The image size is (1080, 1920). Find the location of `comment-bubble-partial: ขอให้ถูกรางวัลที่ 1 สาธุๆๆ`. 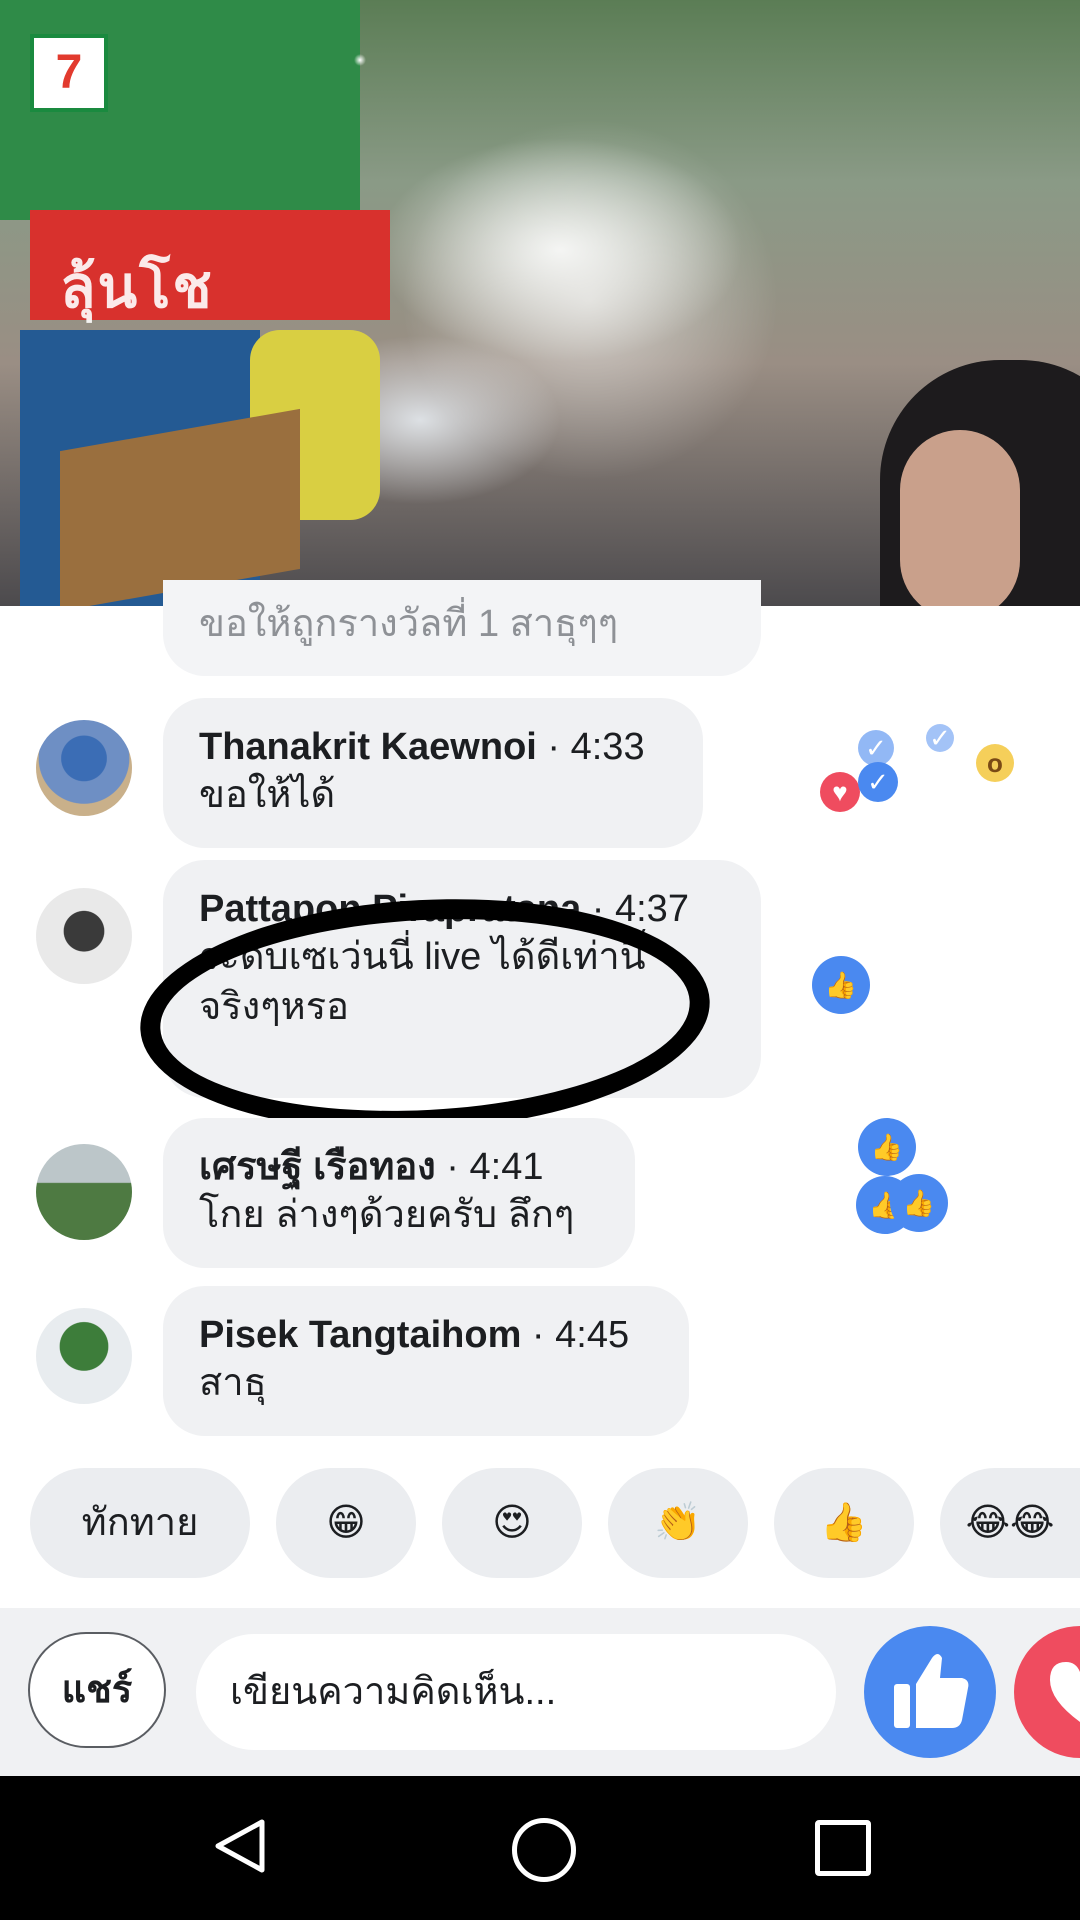

comment-bubble-partial: ขอให้ถูกรางวัลที่ 1 สาธุๆๆ is located at coordinates (462, 628).